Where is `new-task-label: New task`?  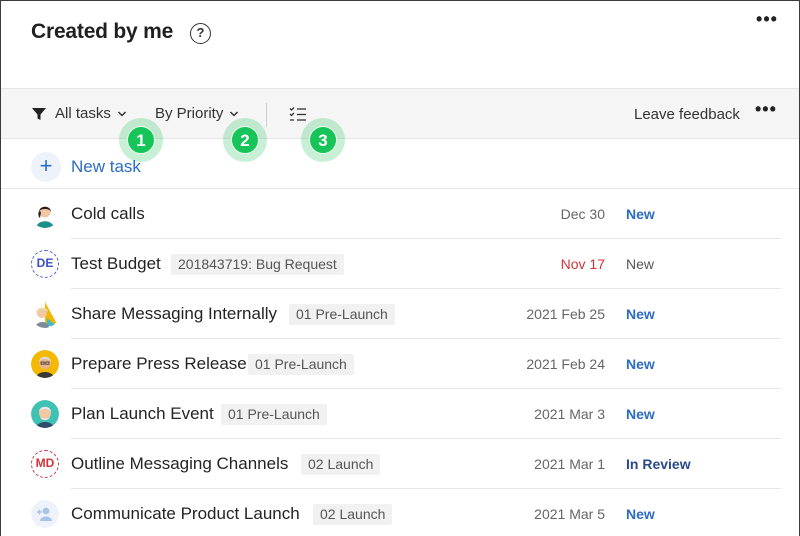
new-task-label: New task is located at coordinates (106, 166).